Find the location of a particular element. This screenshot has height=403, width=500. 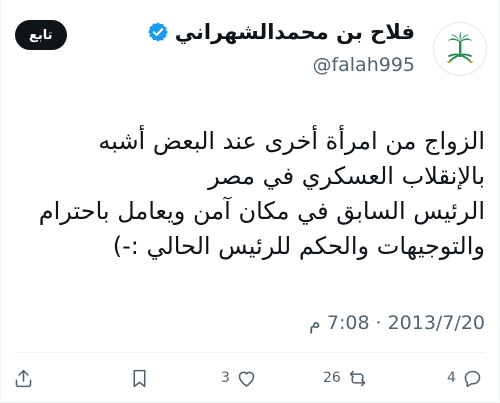

user-handle: @falah995 is located at coordinates (363, 65).